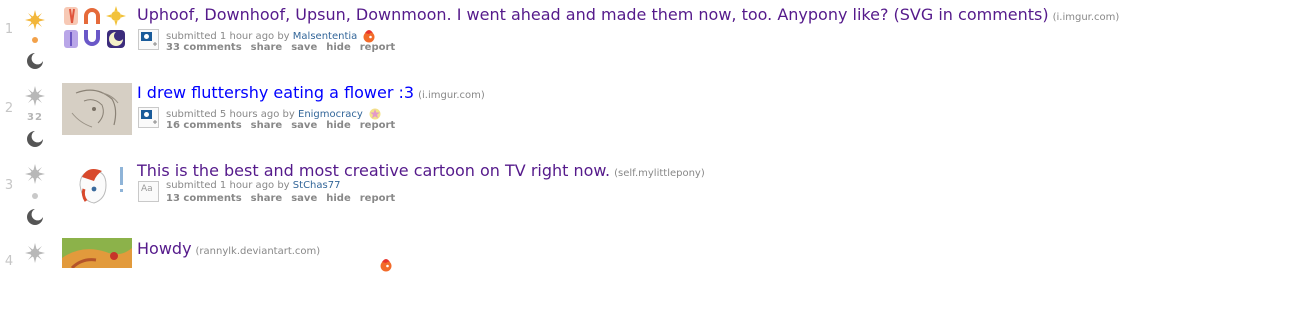  I want to click on post-rank: 2, so click(9, 108).